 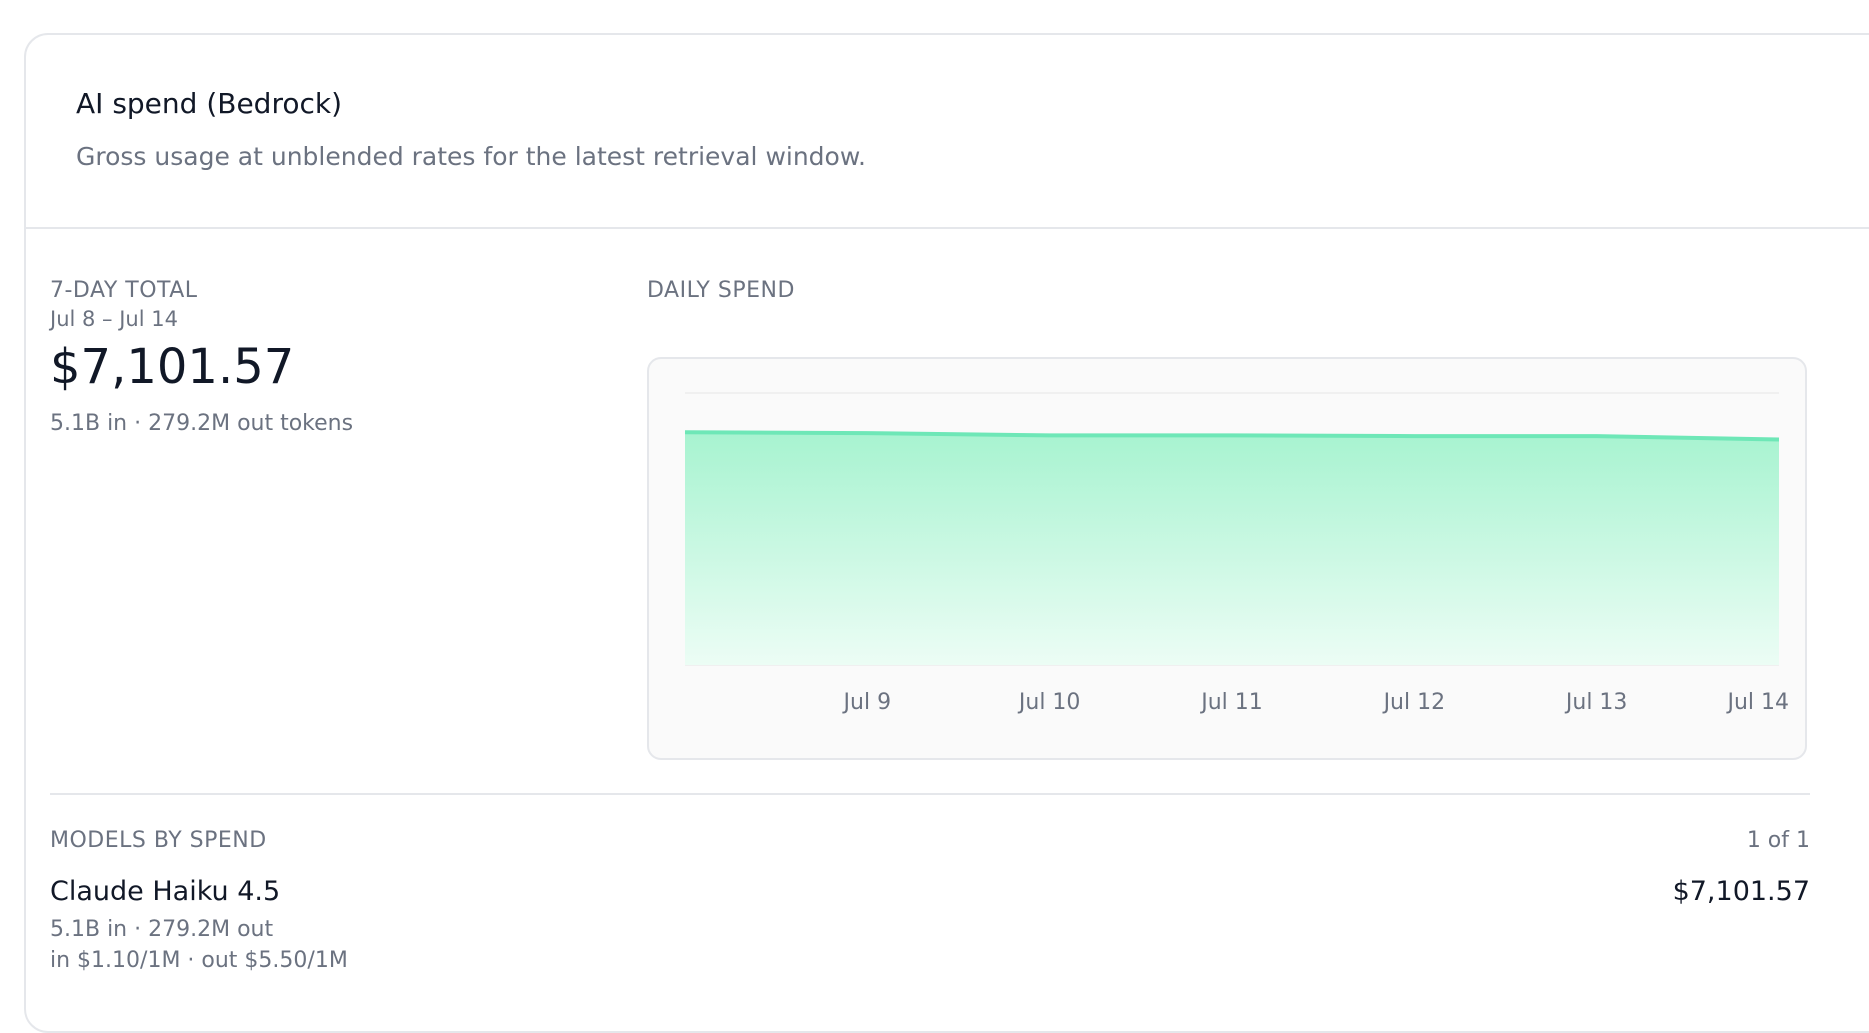 I want to click on card-title: AI spend (Bedrock), so click(x=209, y=103).